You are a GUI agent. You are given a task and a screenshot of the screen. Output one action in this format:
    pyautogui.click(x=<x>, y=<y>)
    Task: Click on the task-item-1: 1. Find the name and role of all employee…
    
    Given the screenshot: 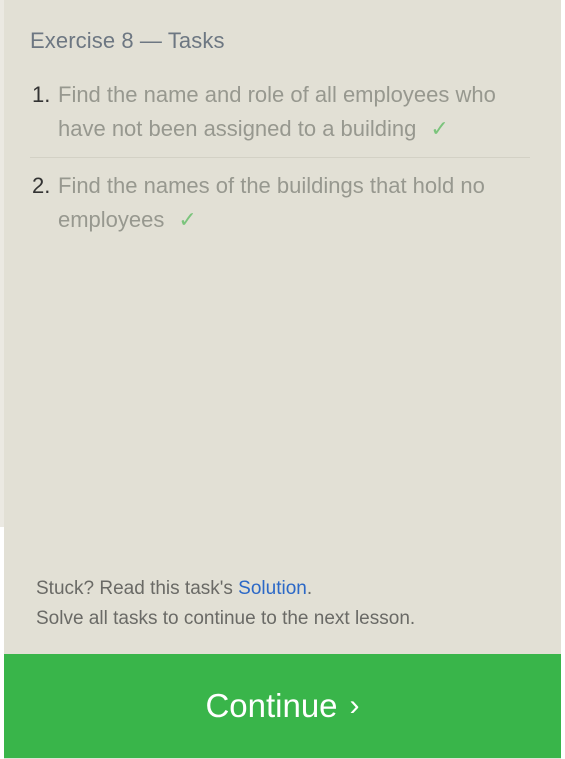 What is the action you would take?
    pyautogui.click(x=280, y=118)
    